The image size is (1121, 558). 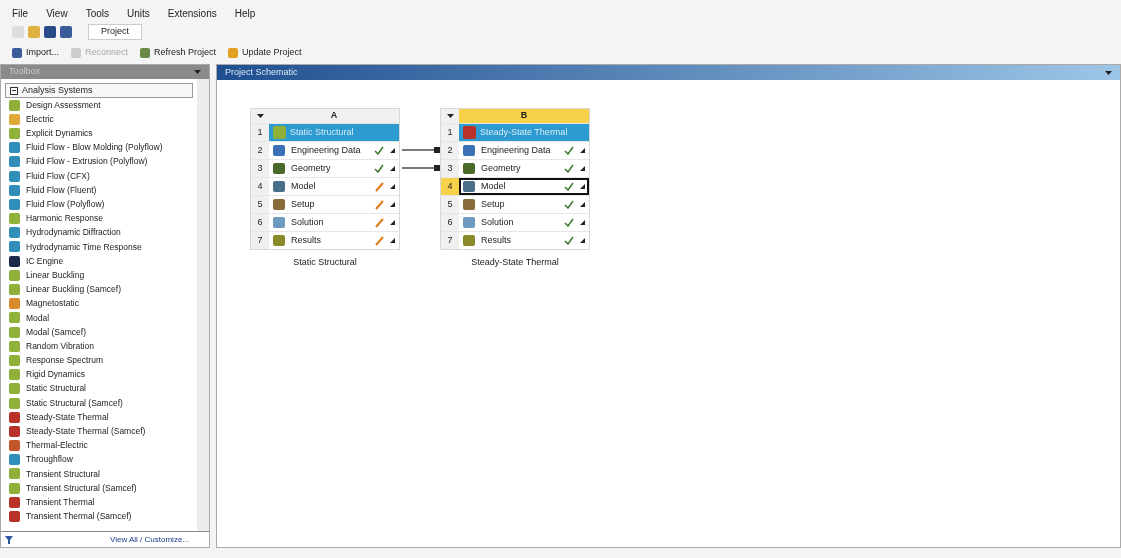 I want to click on toolbox-item: Fluid Flow (CFX), so click(x=99, y=176).